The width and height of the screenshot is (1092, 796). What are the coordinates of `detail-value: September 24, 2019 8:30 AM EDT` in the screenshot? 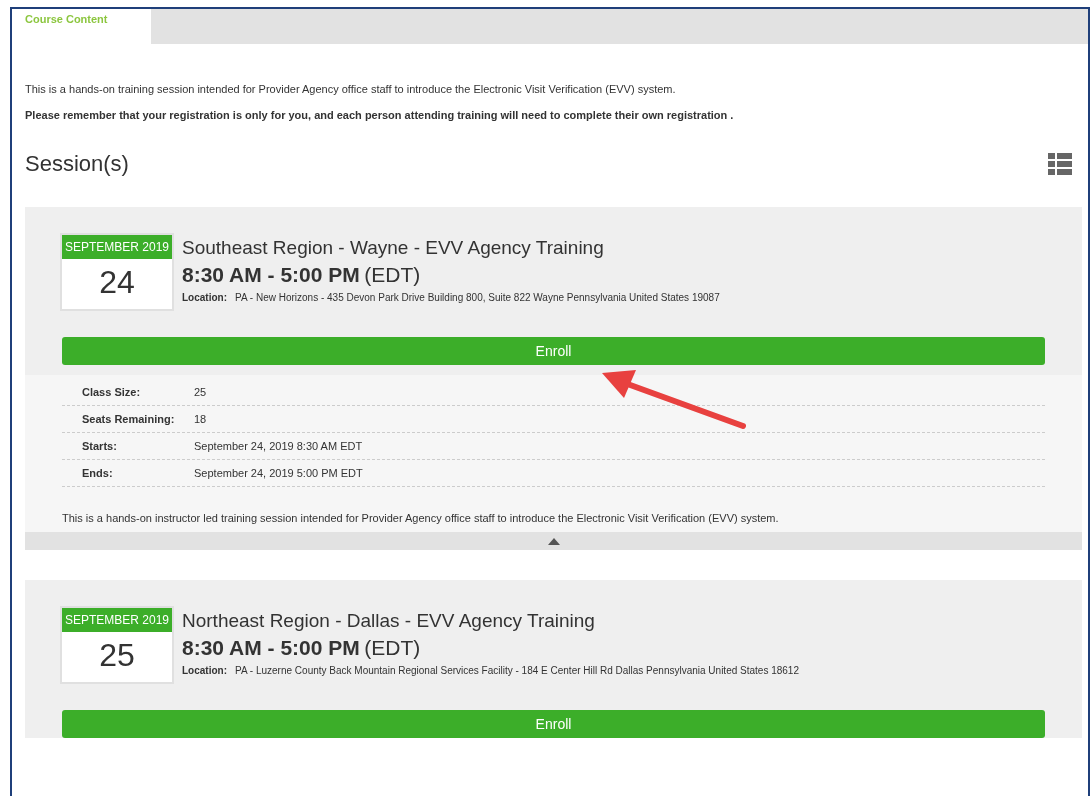 It's located at (278, 446).